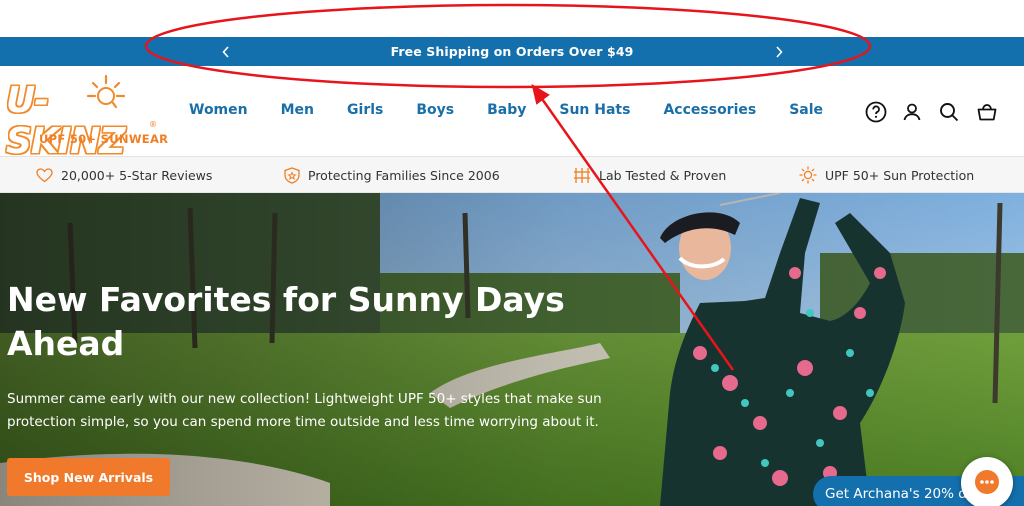 Image resolution: width=1024 pixels, height=506 pixels. I want to click on chat-button, so click(987, 481).